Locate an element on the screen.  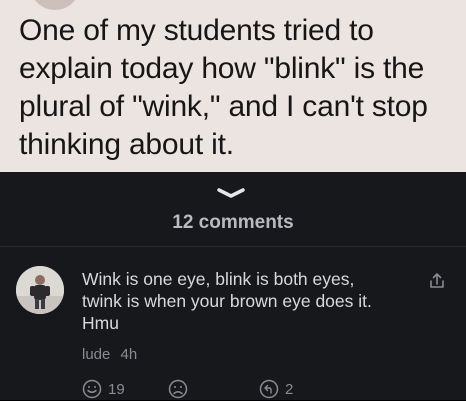
dislike-button is located at coordinates (178, 389).